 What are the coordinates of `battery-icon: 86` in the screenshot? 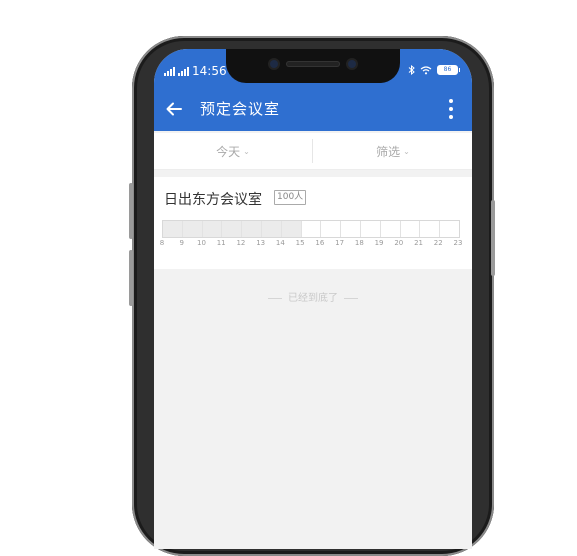 It's located at (448, 70).